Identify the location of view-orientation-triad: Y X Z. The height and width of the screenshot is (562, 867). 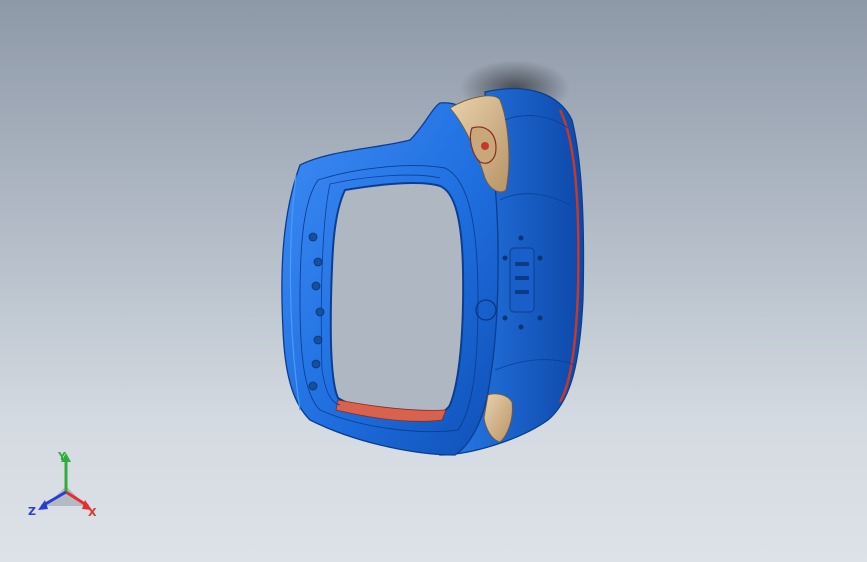
(62, 484).